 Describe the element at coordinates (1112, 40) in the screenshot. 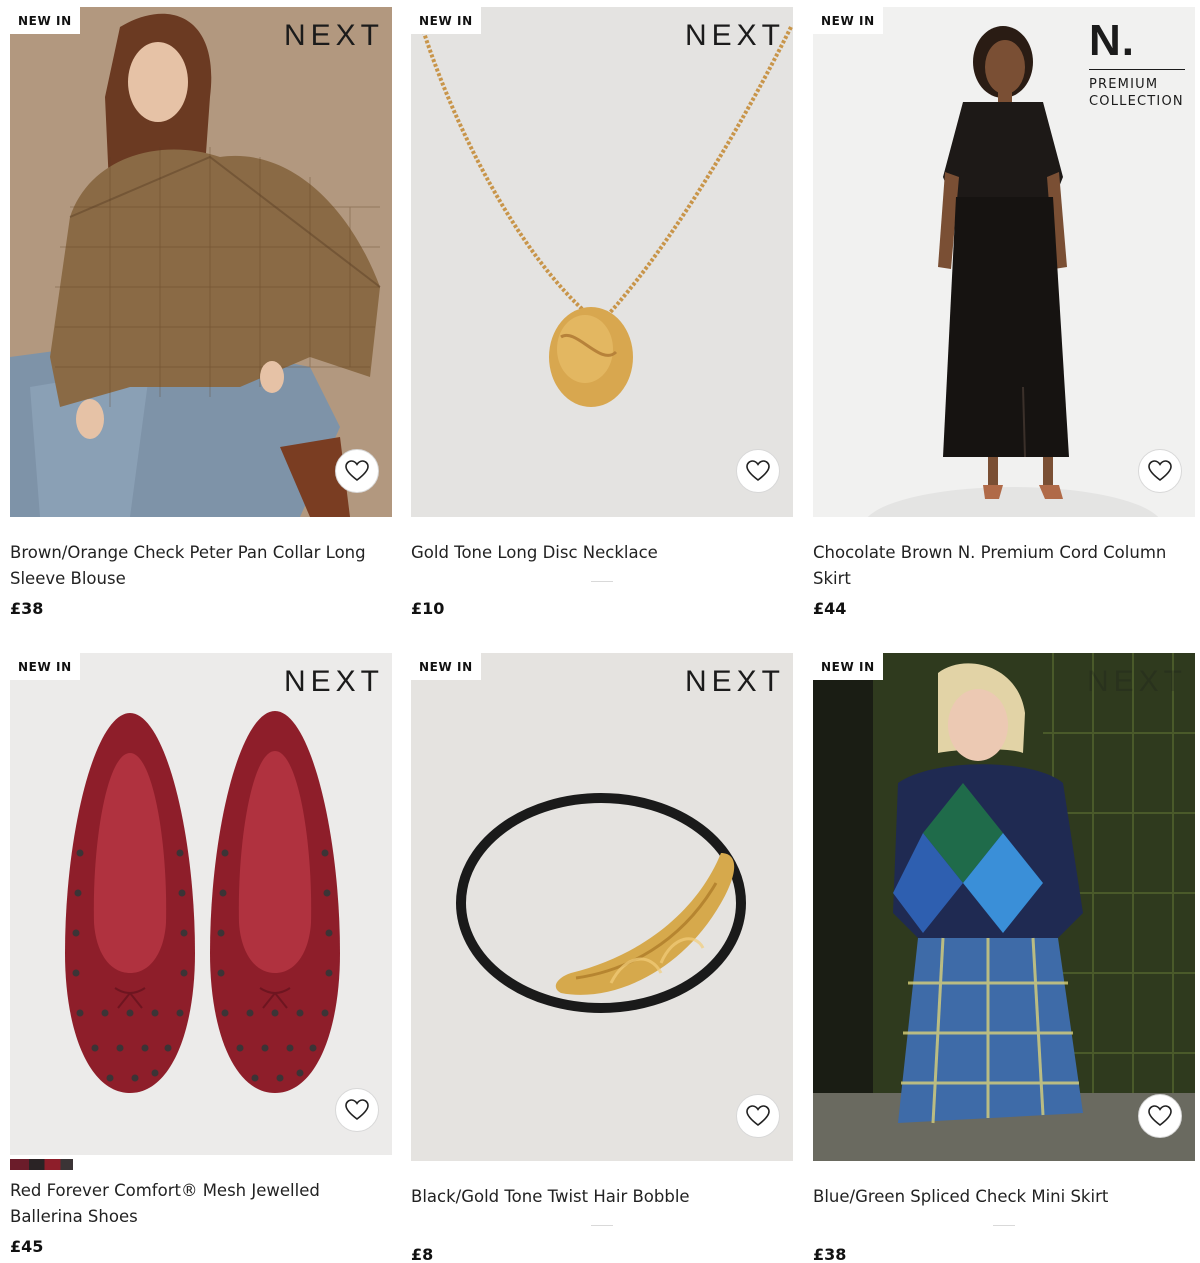

I see `premium-logo-mark: N.` at that location.